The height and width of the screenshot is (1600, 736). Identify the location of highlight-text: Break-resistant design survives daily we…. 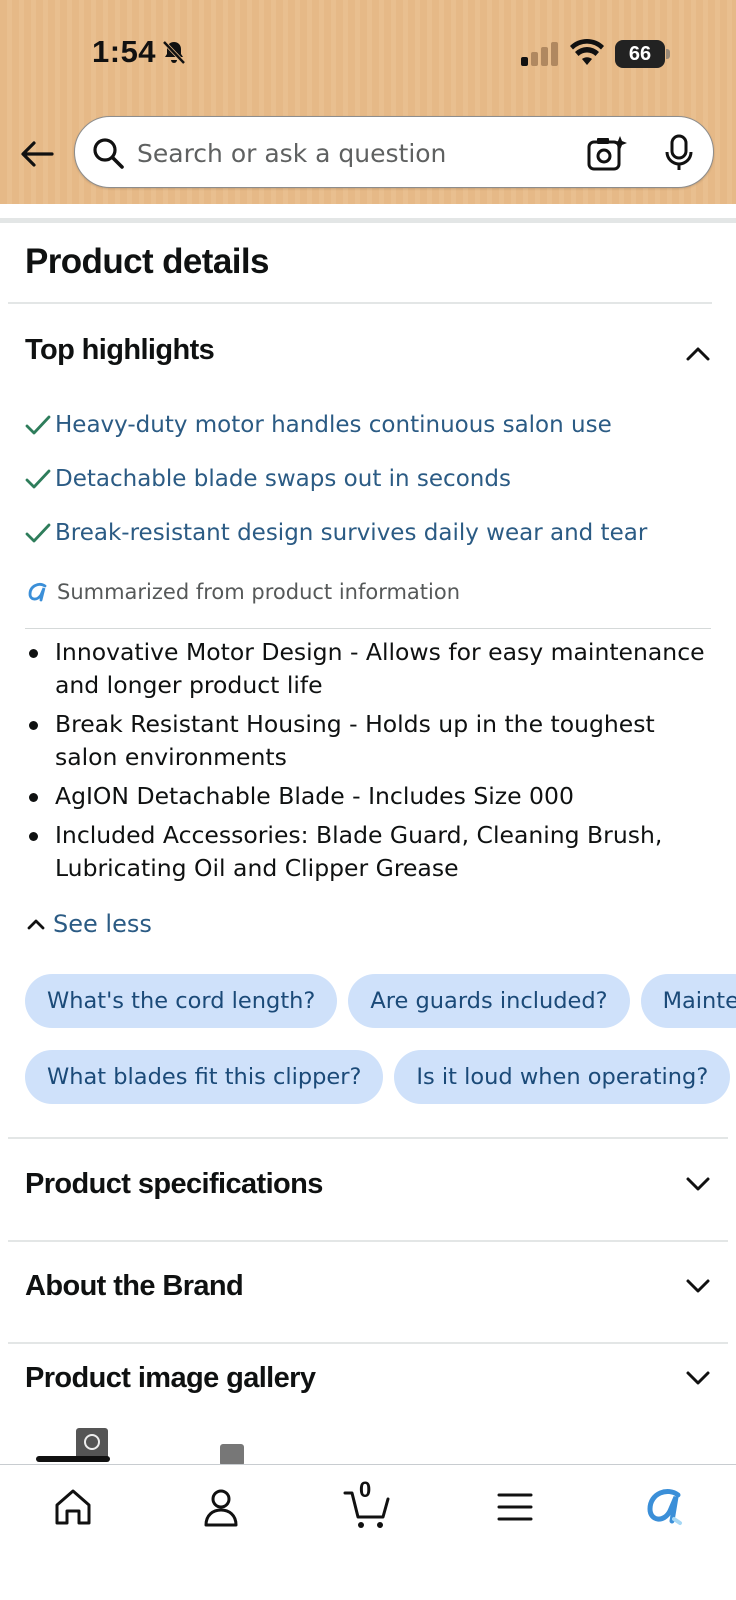
(351, 533).